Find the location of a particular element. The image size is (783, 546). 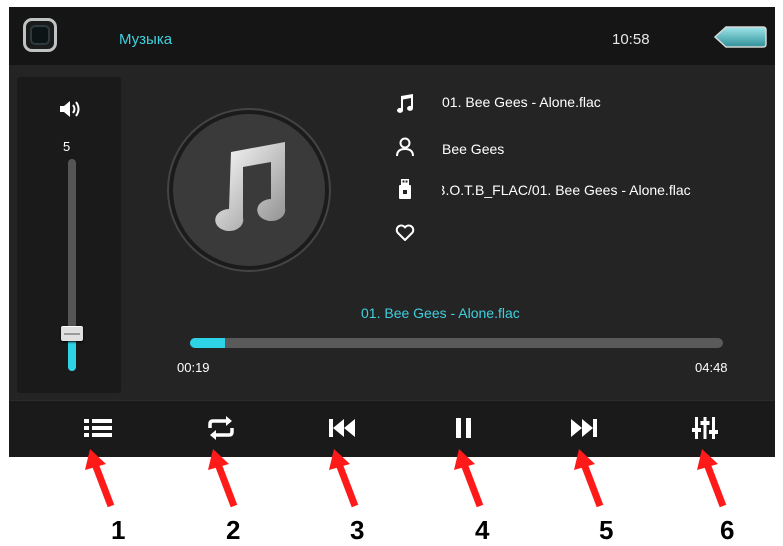

pause-icon is located at coordinates (463, 428).